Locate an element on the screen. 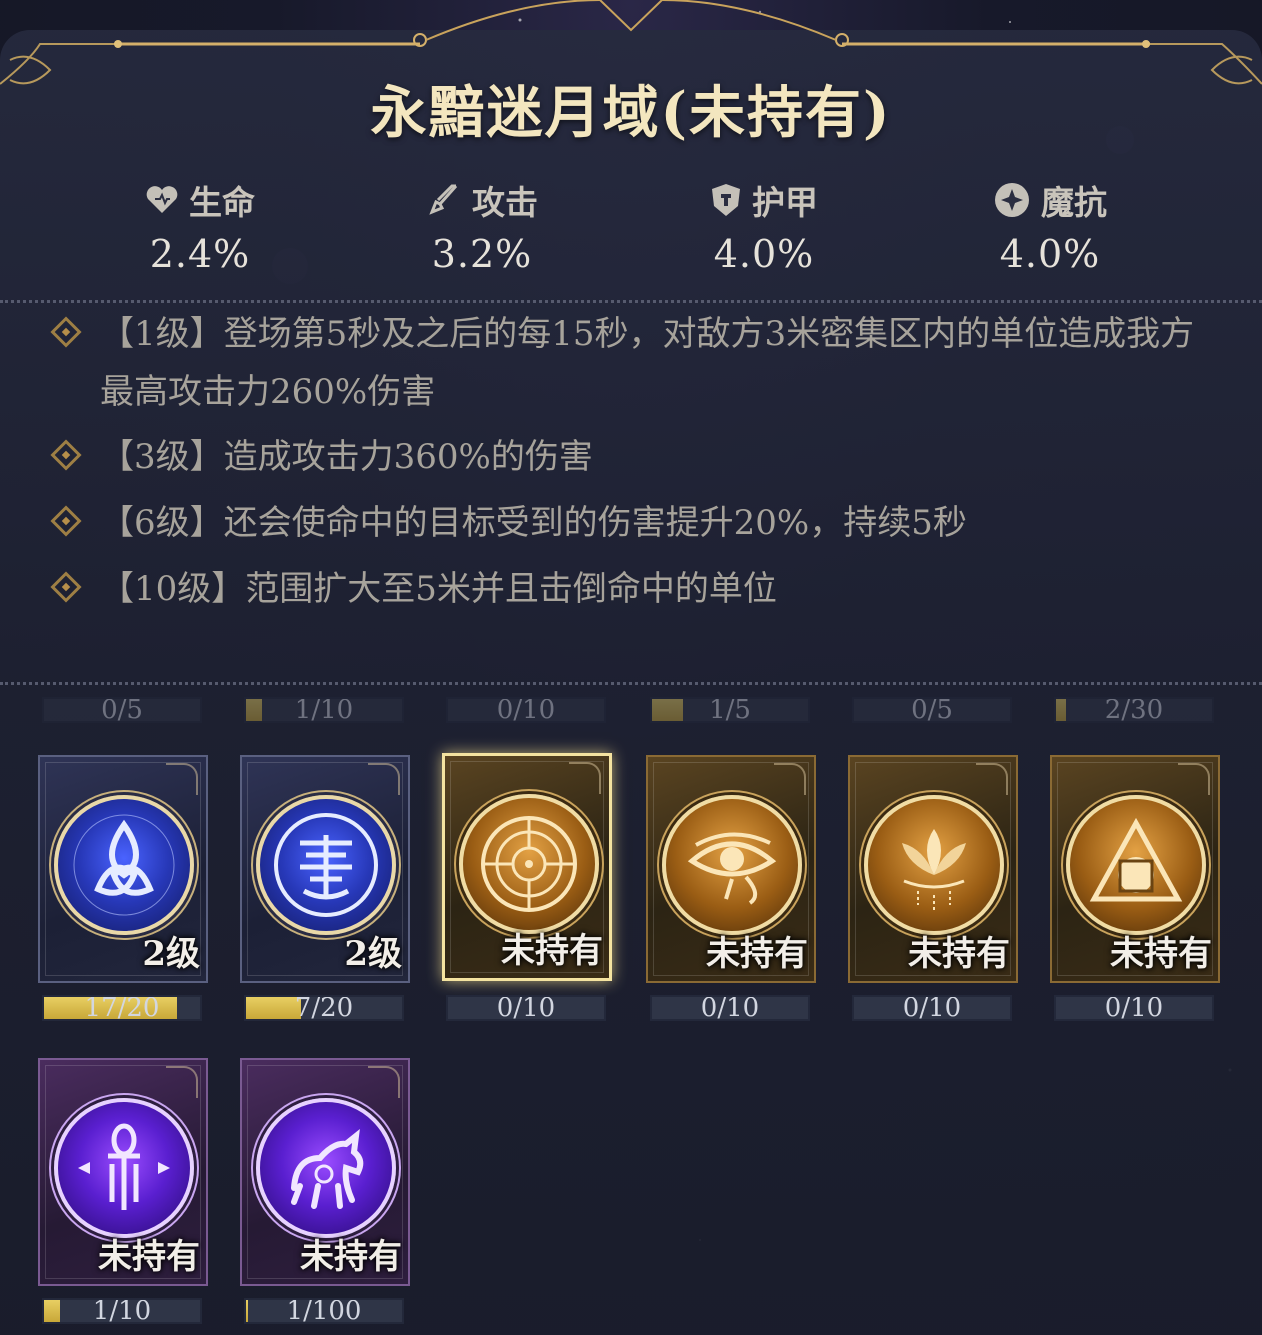 The height and width of the screenshot is (1335, 1262). wheel-icon is located at coordinates (529, 864).